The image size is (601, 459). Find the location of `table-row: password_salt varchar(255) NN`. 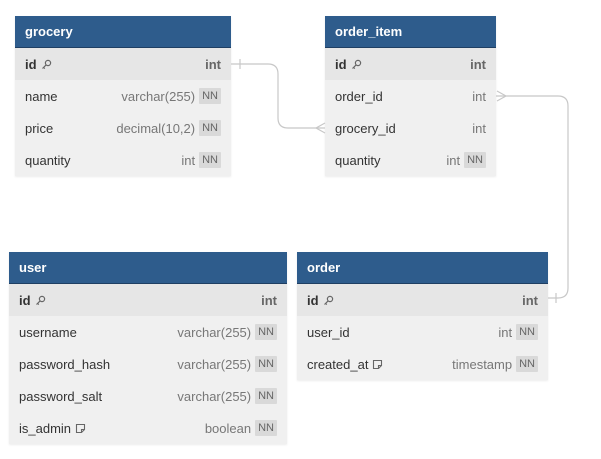

table-row: password_salt varchar(255) NN is located at coordinates (148, 396).